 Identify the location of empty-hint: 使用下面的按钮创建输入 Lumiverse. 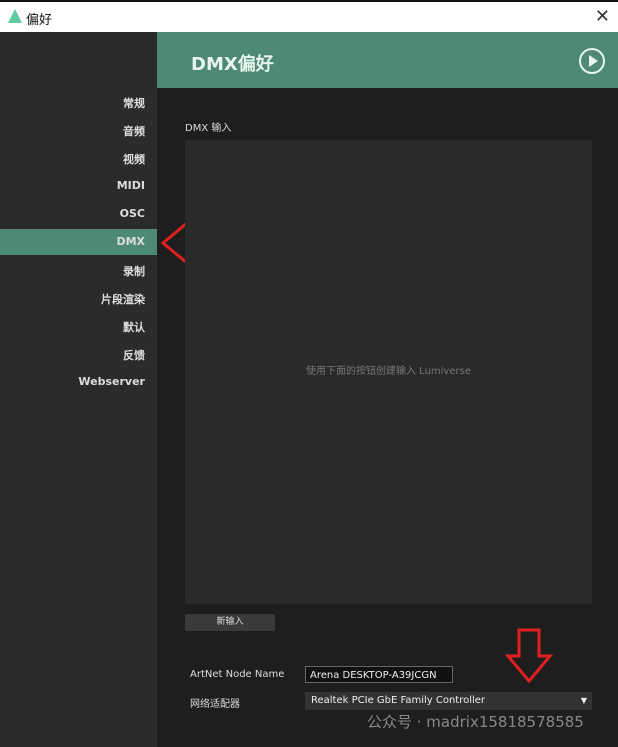
(388, 371).